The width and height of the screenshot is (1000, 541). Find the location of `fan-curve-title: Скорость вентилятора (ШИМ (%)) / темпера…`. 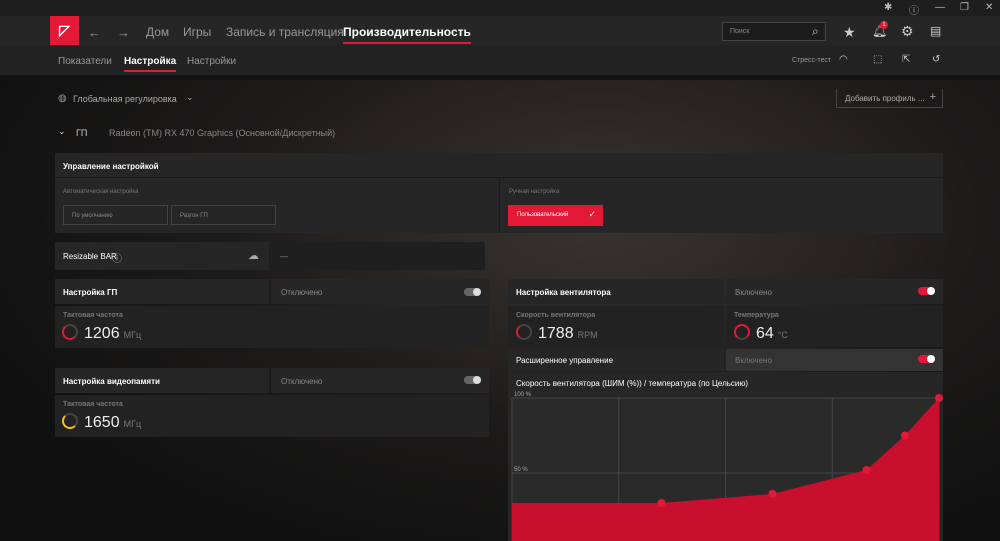

fan-curve-title: Скорость вентилятора (ШИМ (%)) / темпера… is located at coordinates (632, 383).